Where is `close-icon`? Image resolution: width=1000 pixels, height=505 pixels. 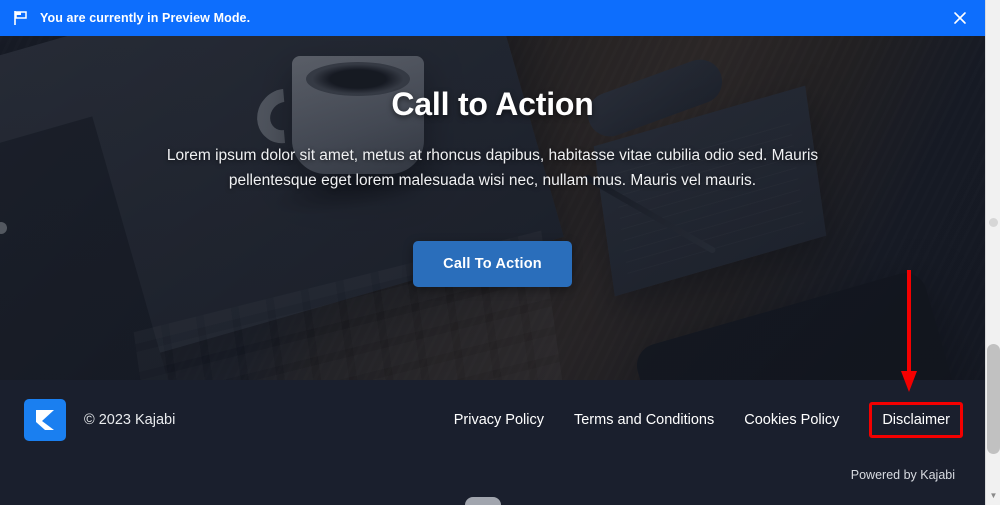 close-icon is located at coordinates (960, 18).